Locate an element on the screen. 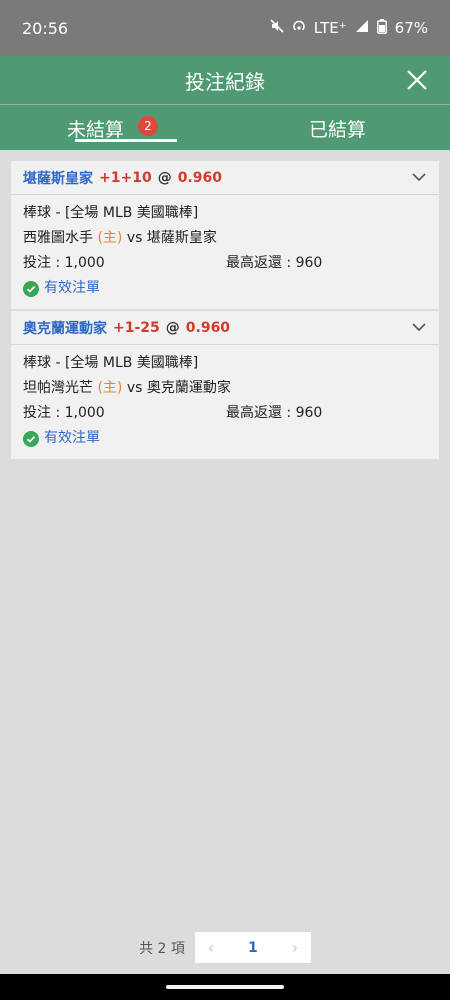 The height and width of the screenshot is (1000, 450). signal-icon is located at coordinates (362, 28).